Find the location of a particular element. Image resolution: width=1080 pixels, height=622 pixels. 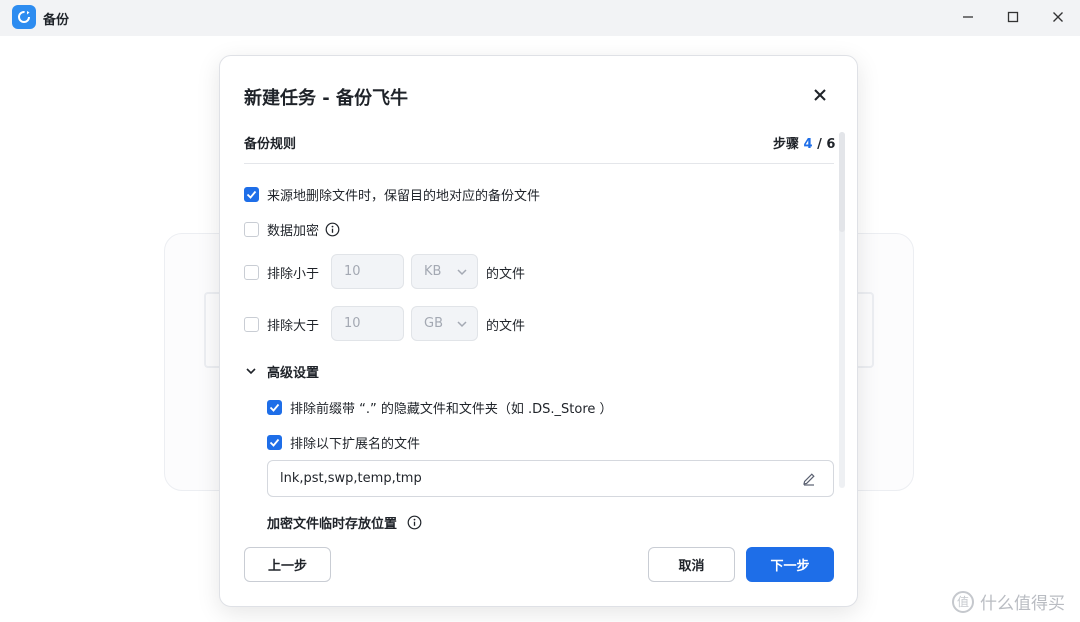

keep-deleted-option: 来源地删除文件时，保留目的地对应的备份文件 is located at coordinates (392, 194).